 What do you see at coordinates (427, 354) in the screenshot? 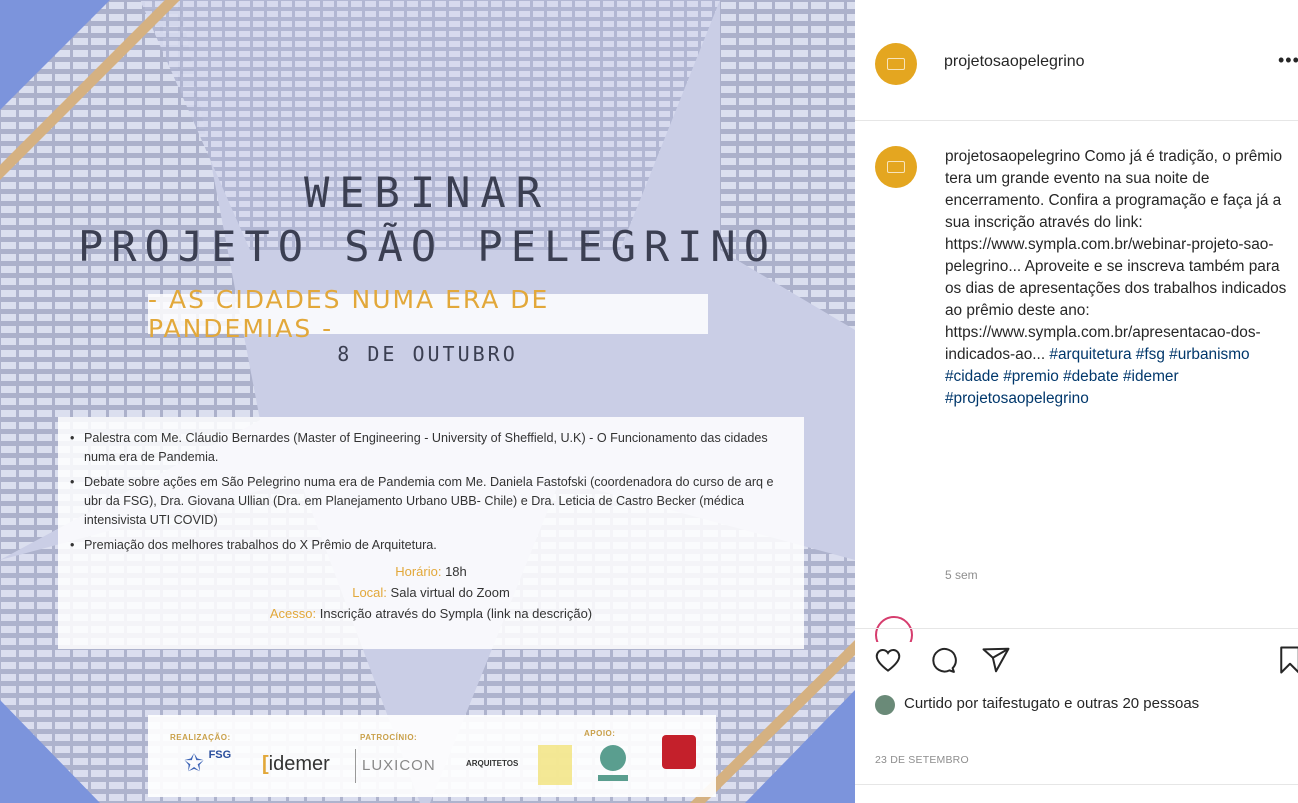
I see `event-date: 8 DE OUTUBRO` at bounding box center [427, 354].